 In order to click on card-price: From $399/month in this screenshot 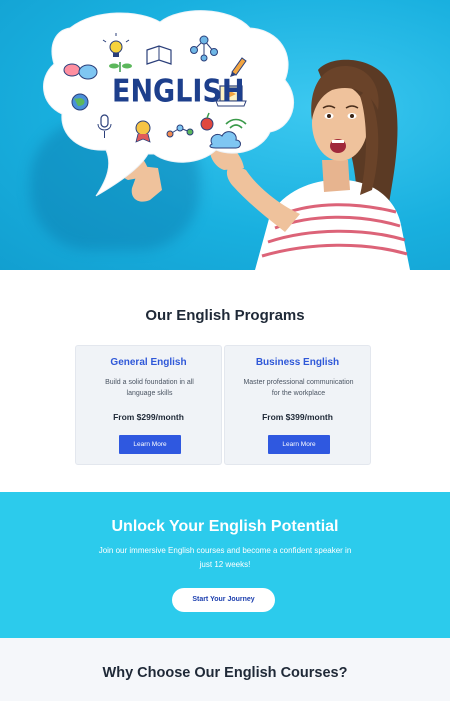, I will do `click(297, 417)`.